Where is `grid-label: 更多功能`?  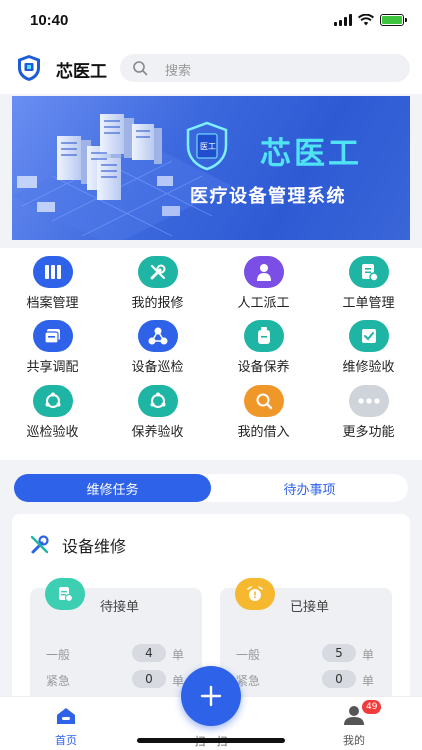 grid-label: 更多功能 is located at coordinates (368, 432).